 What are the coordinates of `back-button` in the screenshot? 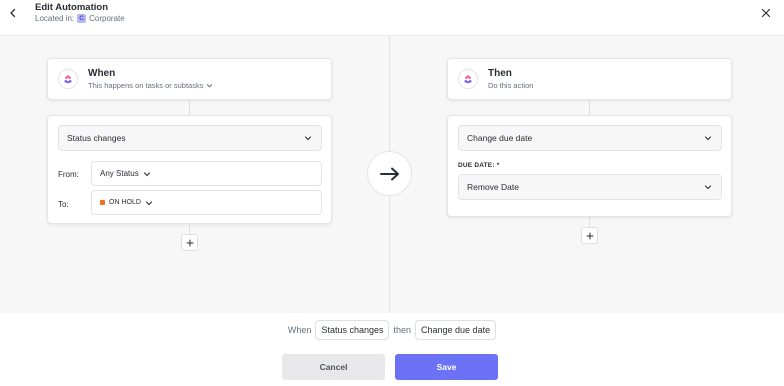 It's located at (13, 13).